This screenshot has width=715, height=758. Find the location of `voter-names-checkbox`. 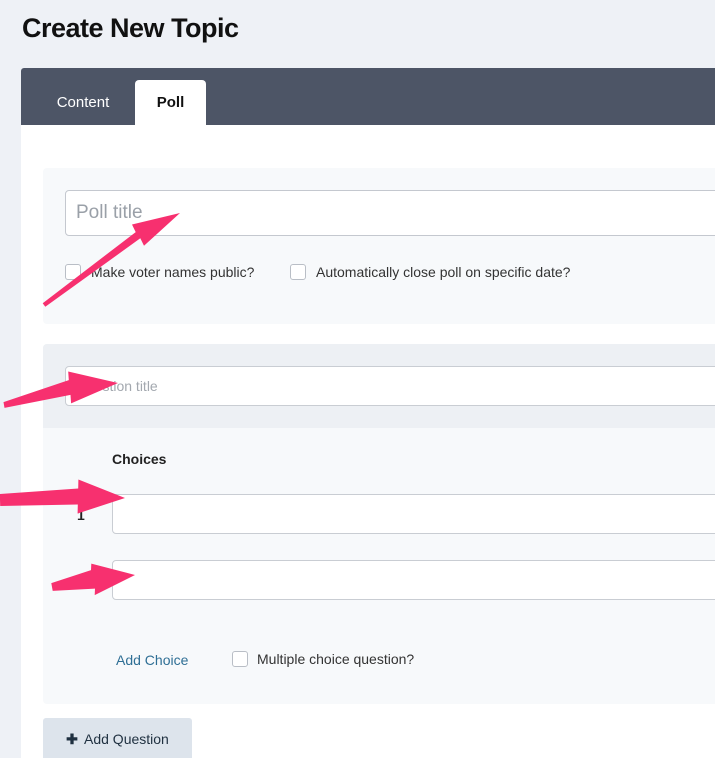

voter-names-checkbox is located at coordinates (73, 272).